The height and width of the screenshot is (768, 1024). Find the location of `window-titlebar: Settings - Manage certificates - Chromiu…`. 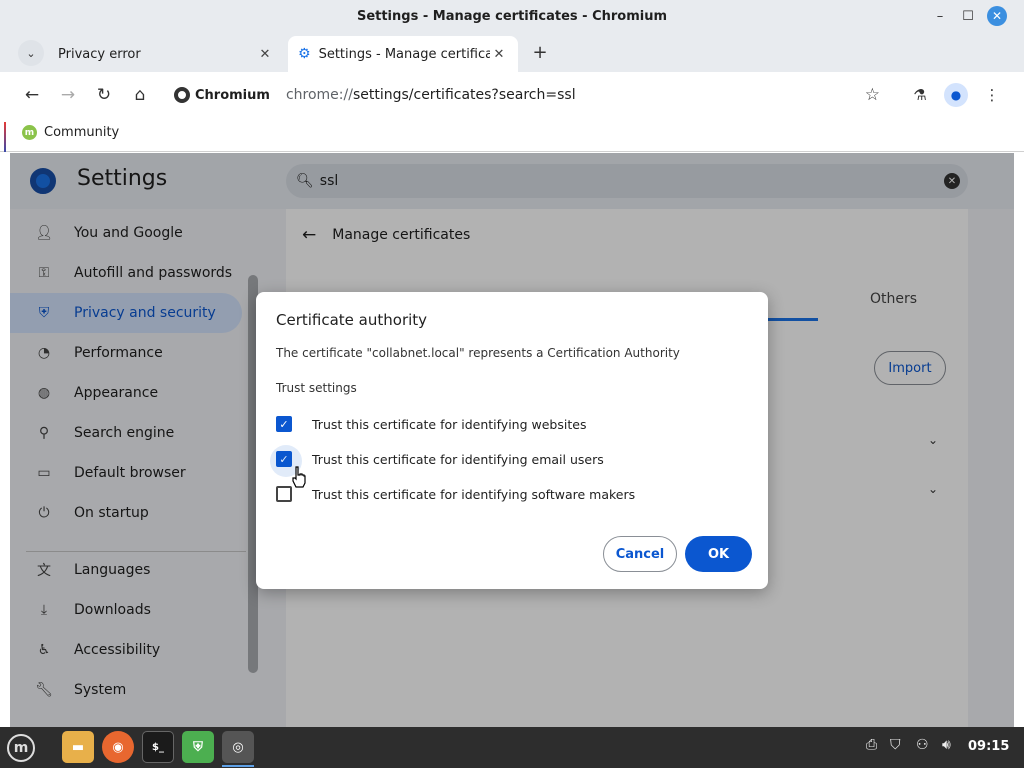

window-titlebar: Settings - Manage certificates - Chromiu… is located at coordinates (512, 16).